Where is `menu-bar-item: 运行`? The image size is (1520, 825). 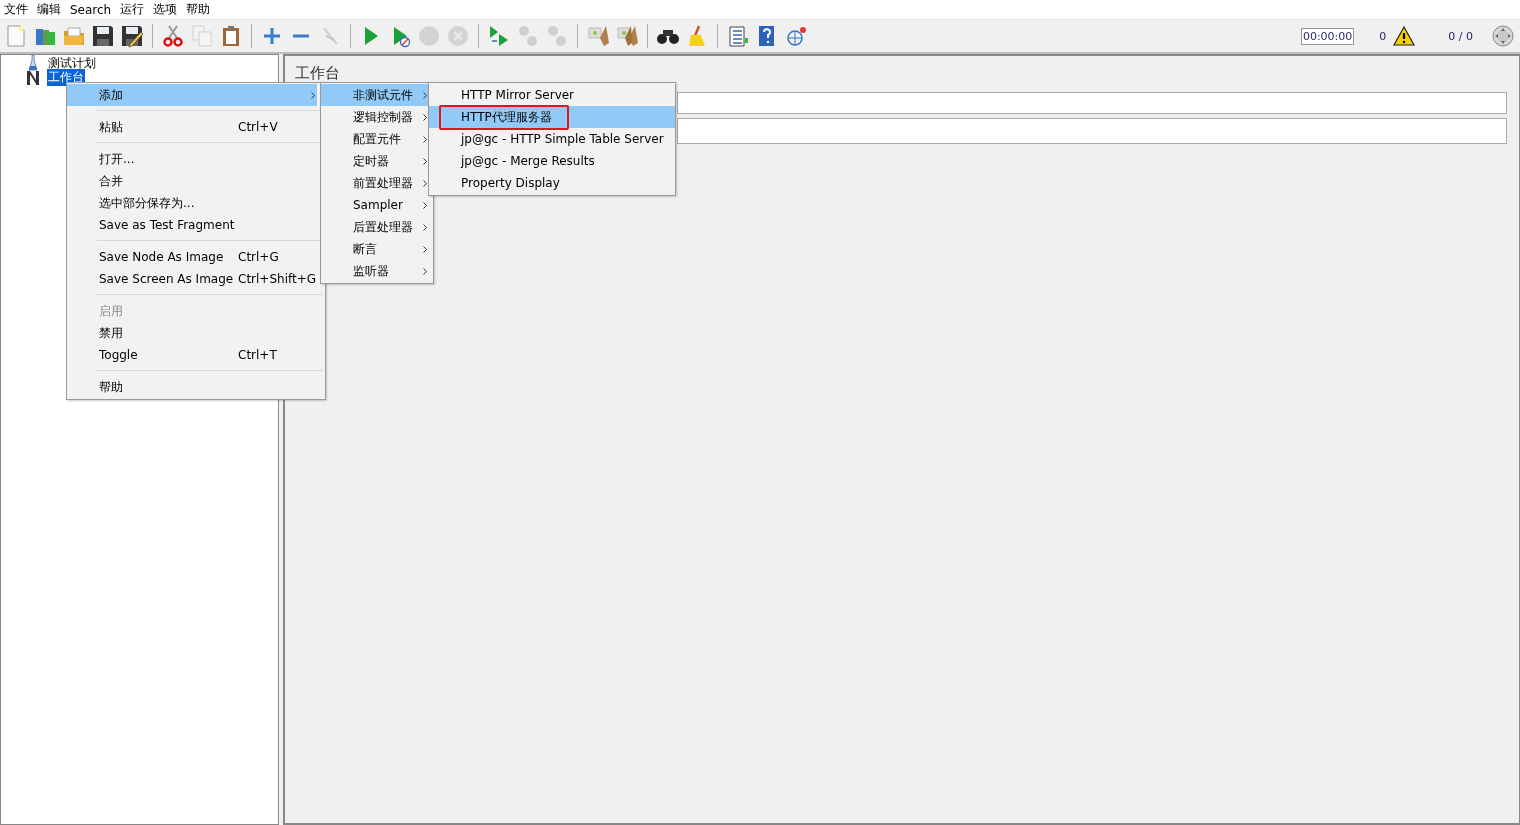 menu-bar-item: 运行 is located at coordinates (132, 9).